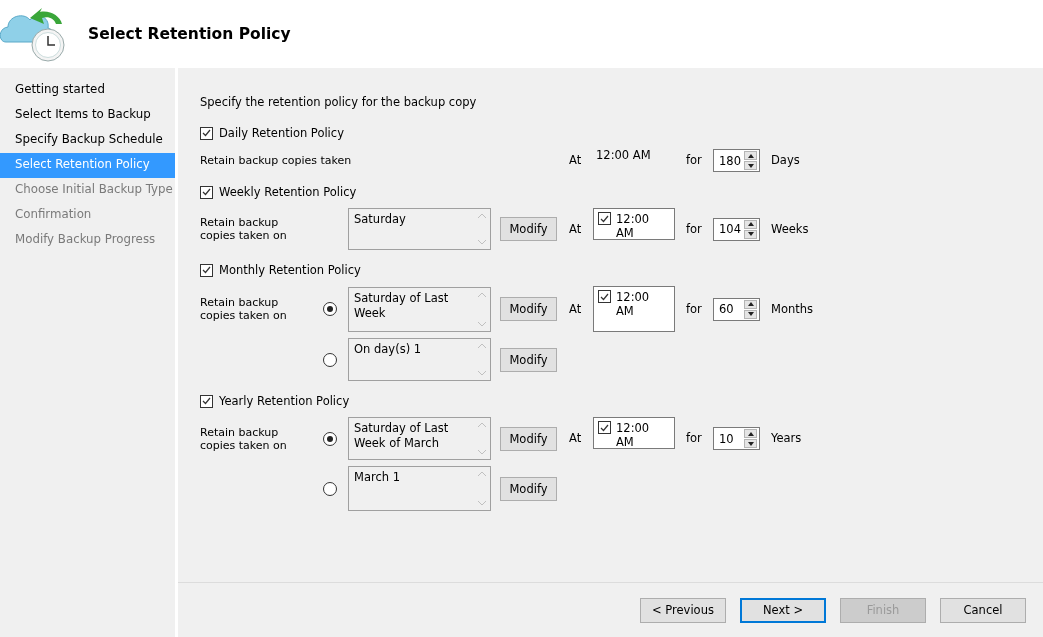  What do you see at coordinates (736, 309) in the screenshot?
I see `number-spinner: 60` at bounding box center [736, 309].